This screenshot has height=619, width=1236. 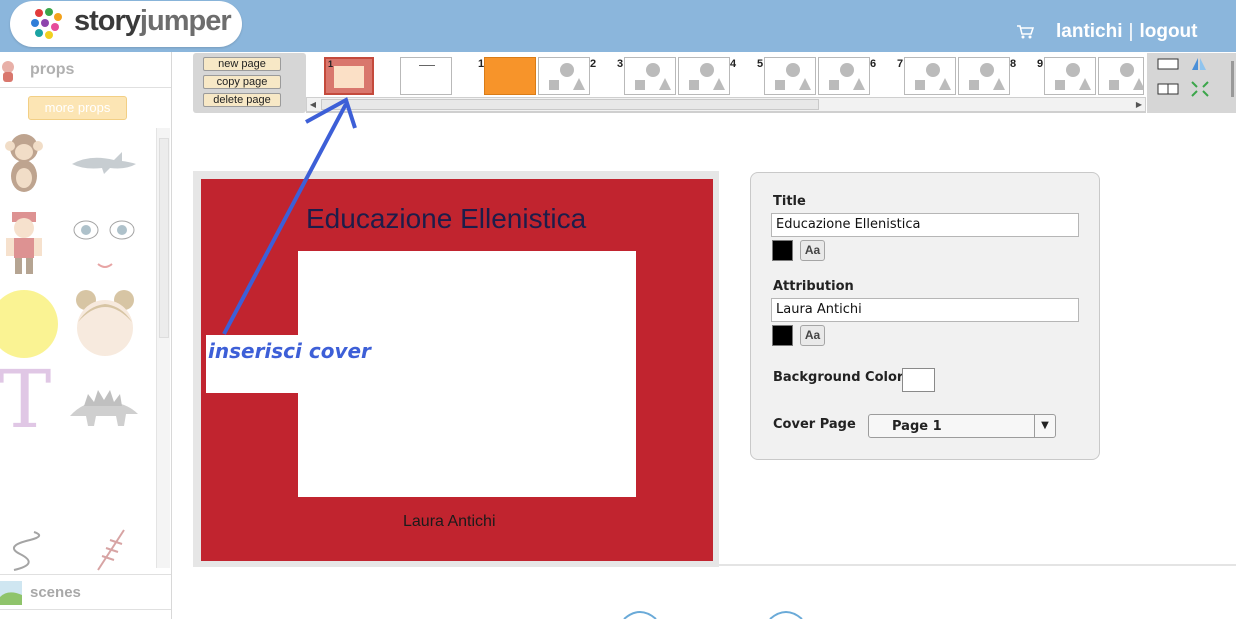 I want to click on logout-link: logout, so click(x=1168, y=31).